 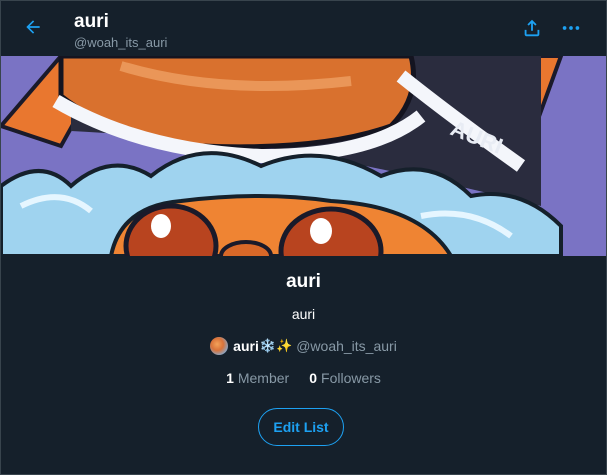 What do you see at coordinates (303, 28) in the screenshot?
I see `page-header: auri @woah_its_auri` at bounding box center [303, 28].